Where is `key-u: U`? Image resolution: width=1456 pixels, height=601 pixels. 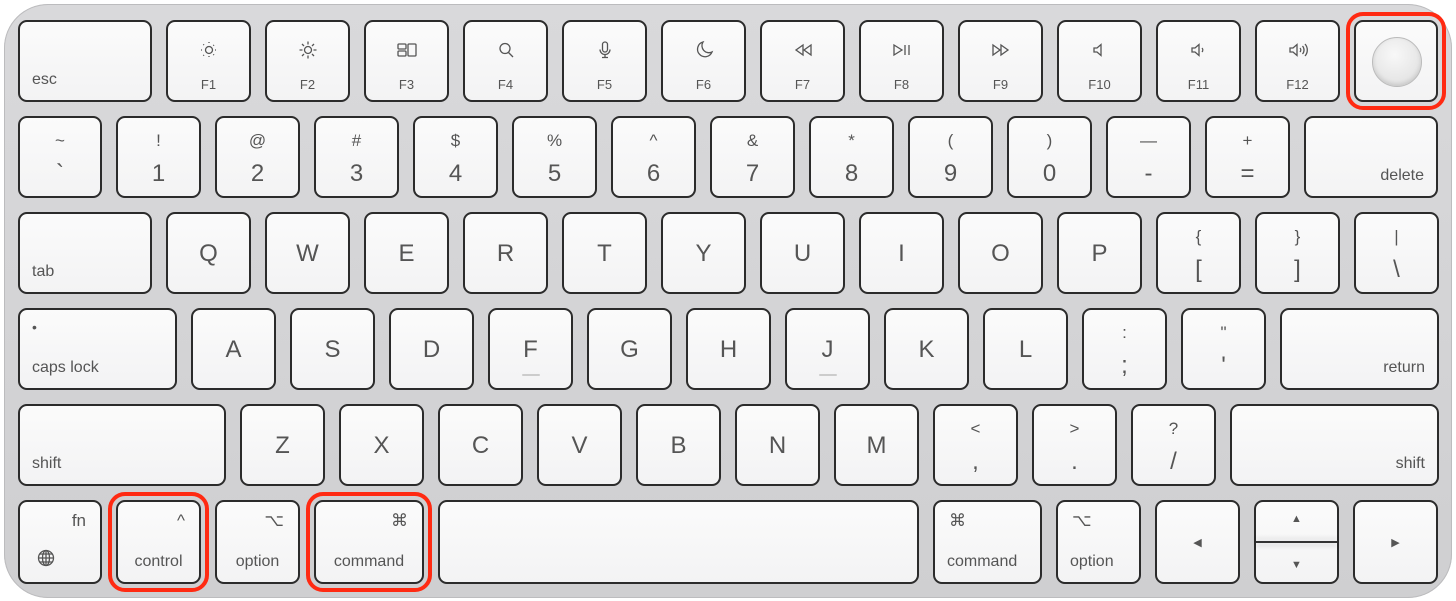 key-u: U is located at coordinates (802, 253).